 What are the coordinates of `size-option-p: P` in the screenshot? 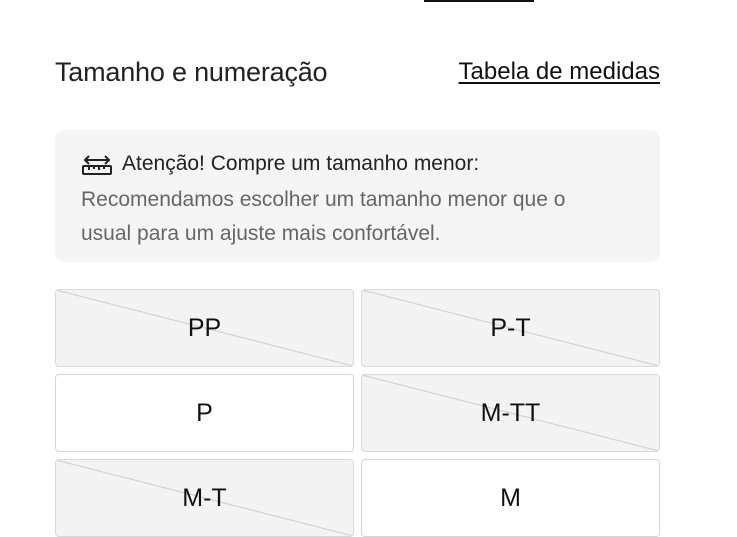 It's located at (204, 413).